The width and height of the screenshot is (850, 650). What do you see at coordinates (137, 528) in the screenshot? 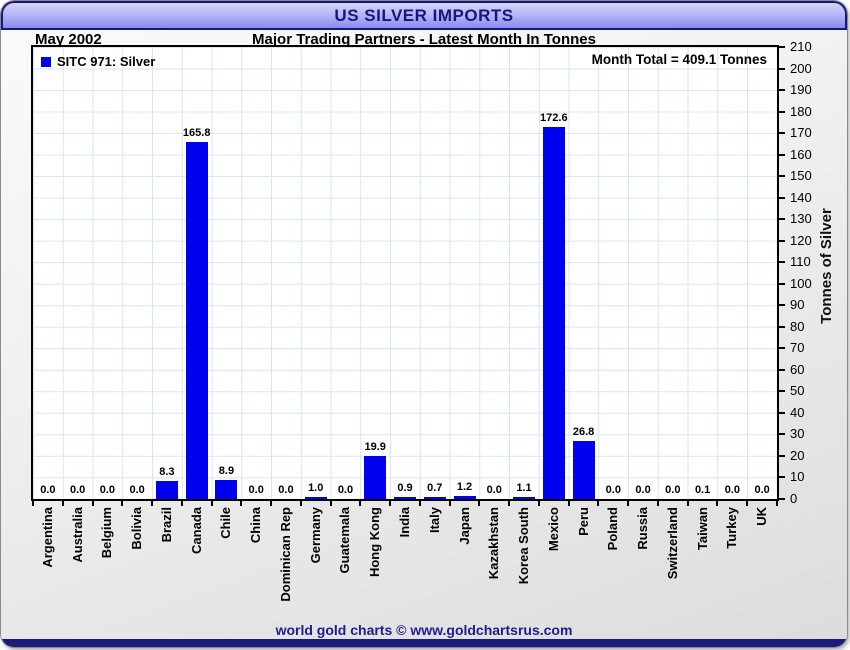
I see `x-axis-label: Bolivia` at bounding box center [137, 528].